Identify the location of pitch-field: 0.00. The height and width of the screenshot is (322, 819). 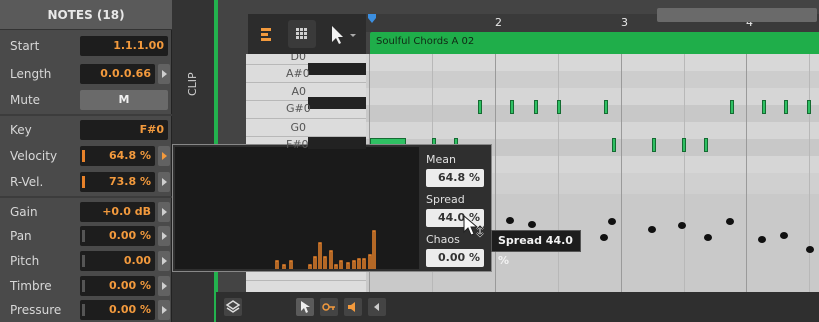
(117, 261).